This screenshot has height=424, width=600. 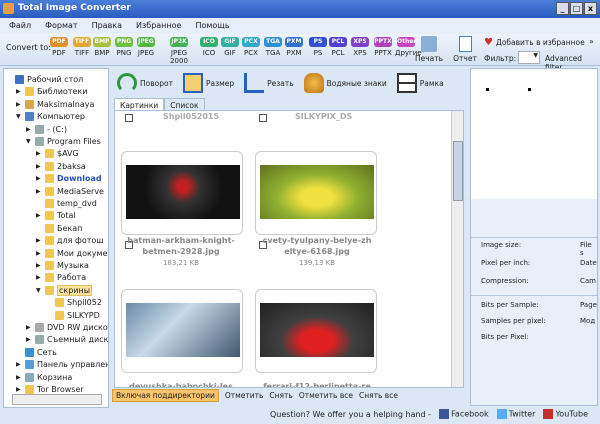 What do you see at coordinates (345, 83) in the screenshot?
I see `watermark-button: Водяные знаки` at bounding box center [345, 83].